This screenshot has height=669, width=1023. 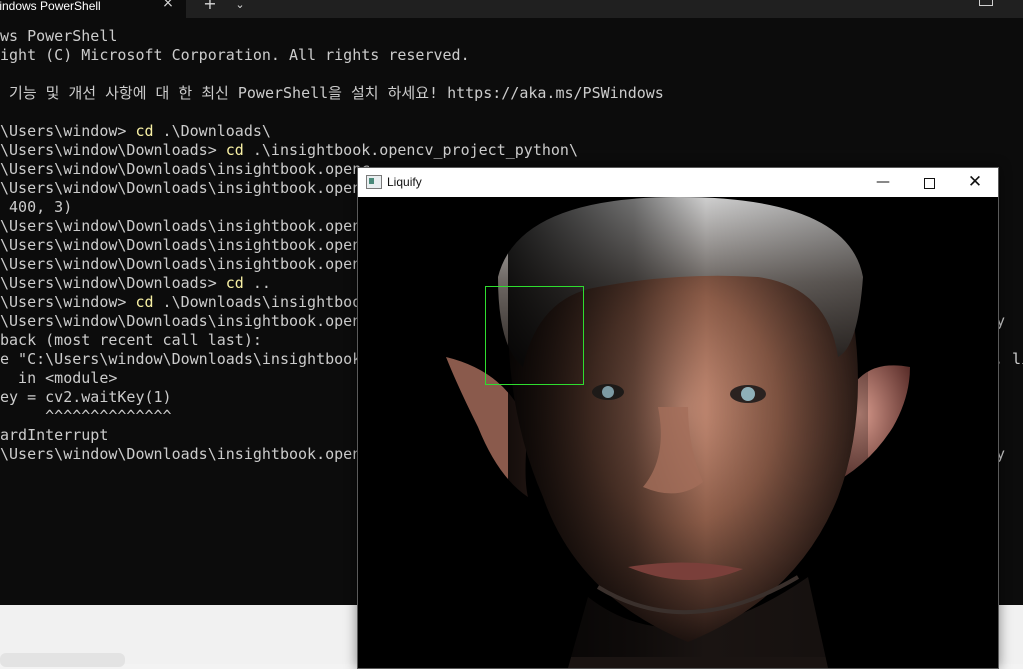 What do you see at coordinates (262, 302) in the screenshot?
I see `terminal-argument: .\Downloads\insightbook` at bounding box center [262, 302].